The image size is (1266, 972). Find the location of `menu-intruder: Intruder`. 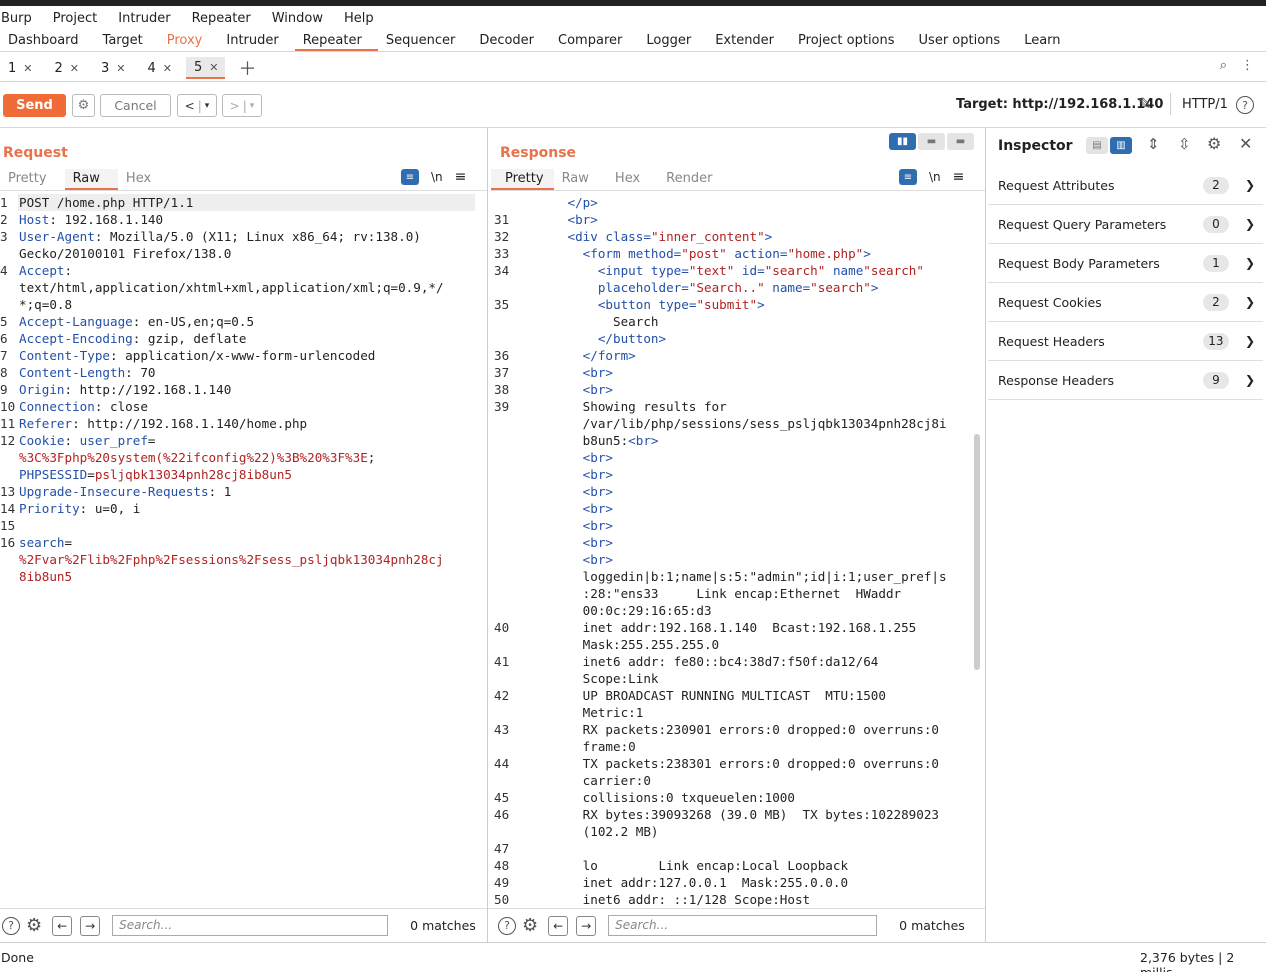

menu-intruder: Intruder is located at coordinates (144, 18).